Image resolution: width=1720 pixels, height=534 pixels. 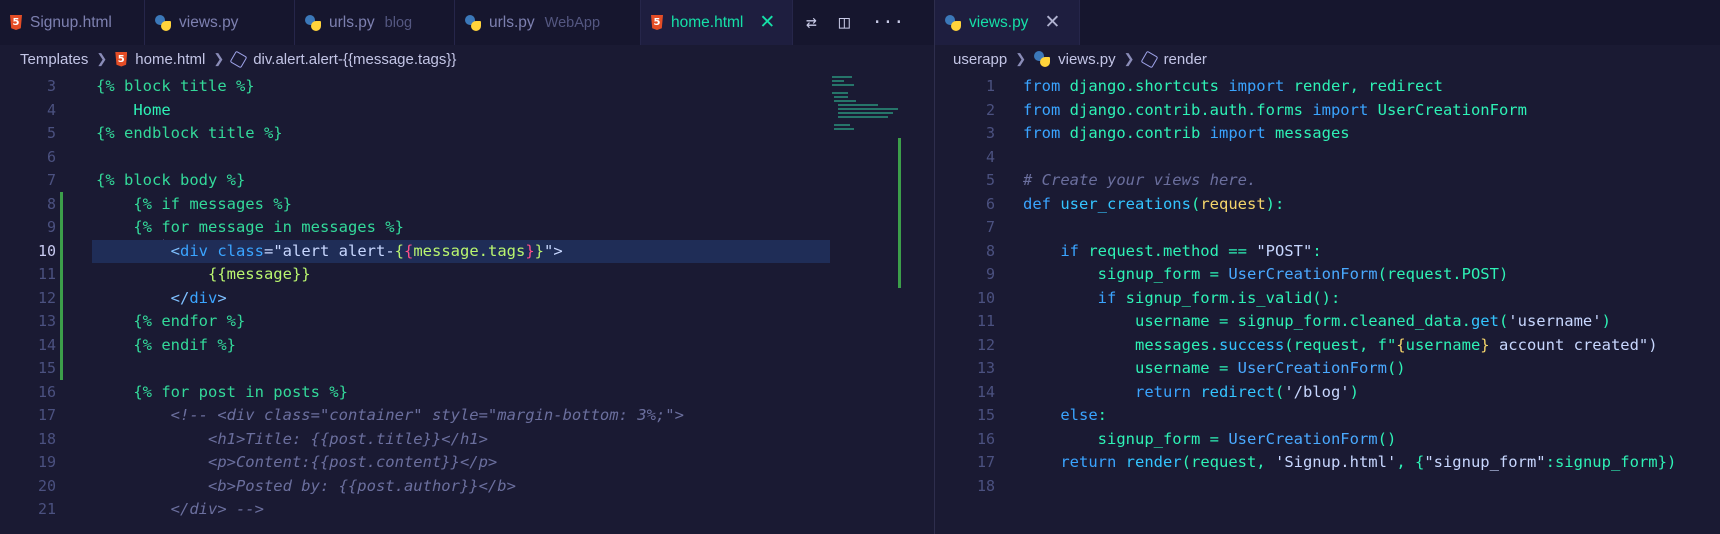 I want to click on code-line: 4, so click(x=1327, y=158).